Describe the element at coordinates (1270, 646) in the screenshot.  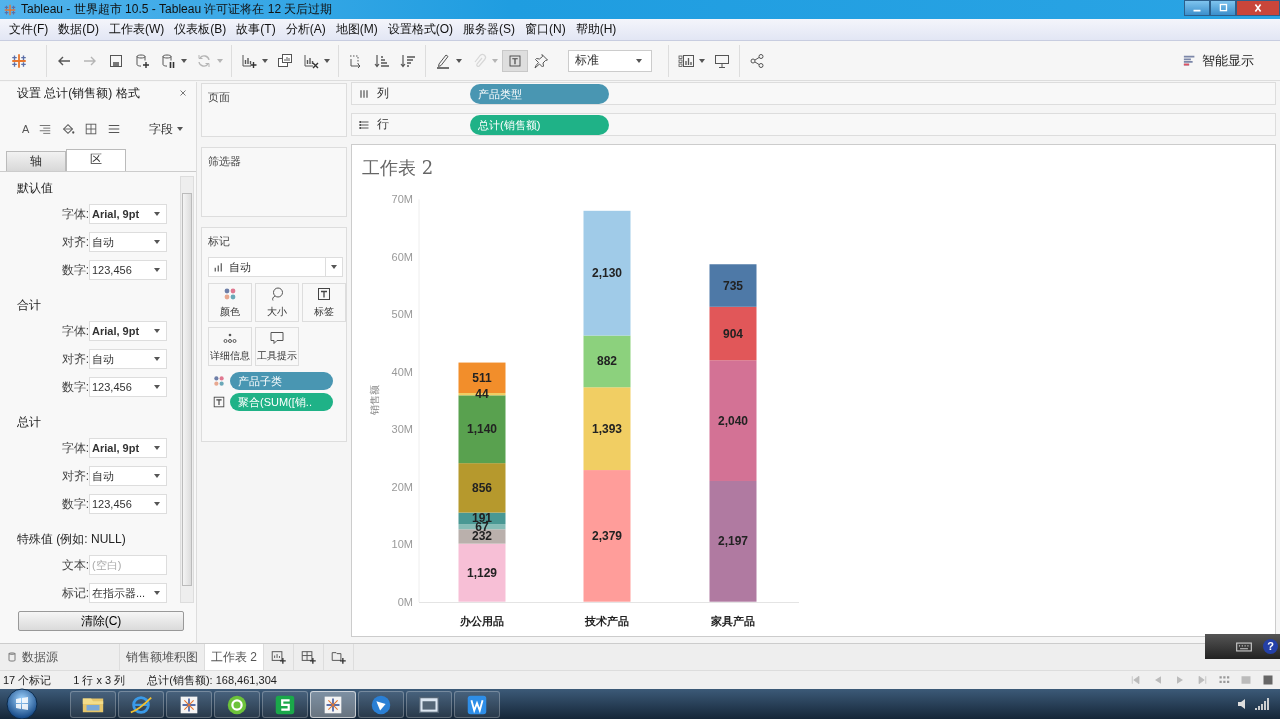
I see `help-button: ?` at that location.